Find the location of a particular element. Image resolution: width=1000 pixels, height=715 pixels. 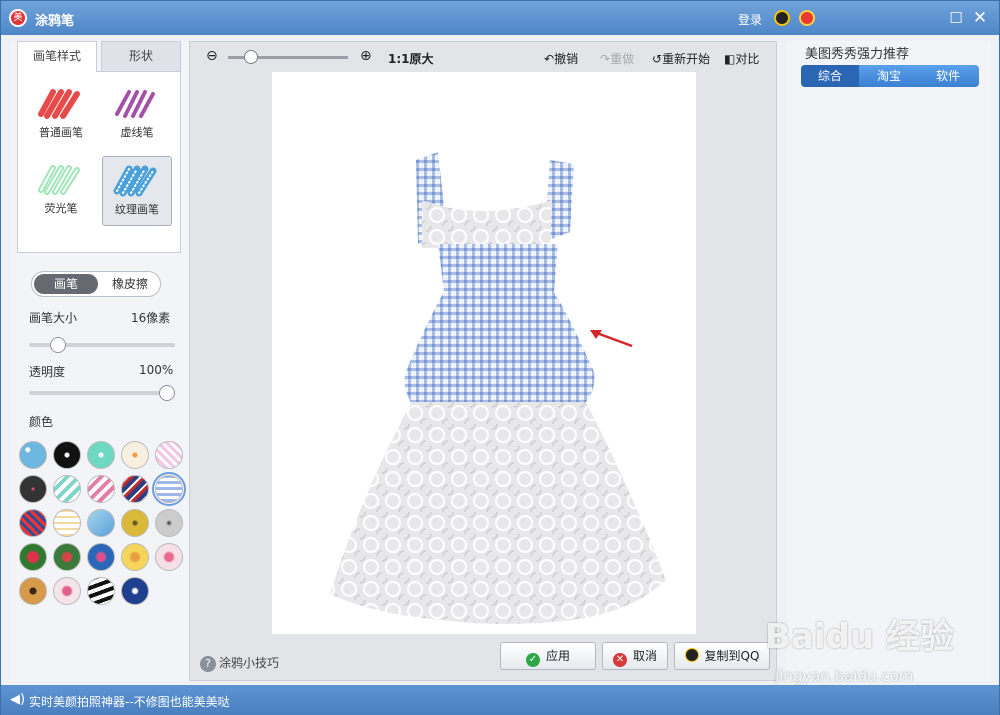

zoom-knob is located at coordinates (250, 57).